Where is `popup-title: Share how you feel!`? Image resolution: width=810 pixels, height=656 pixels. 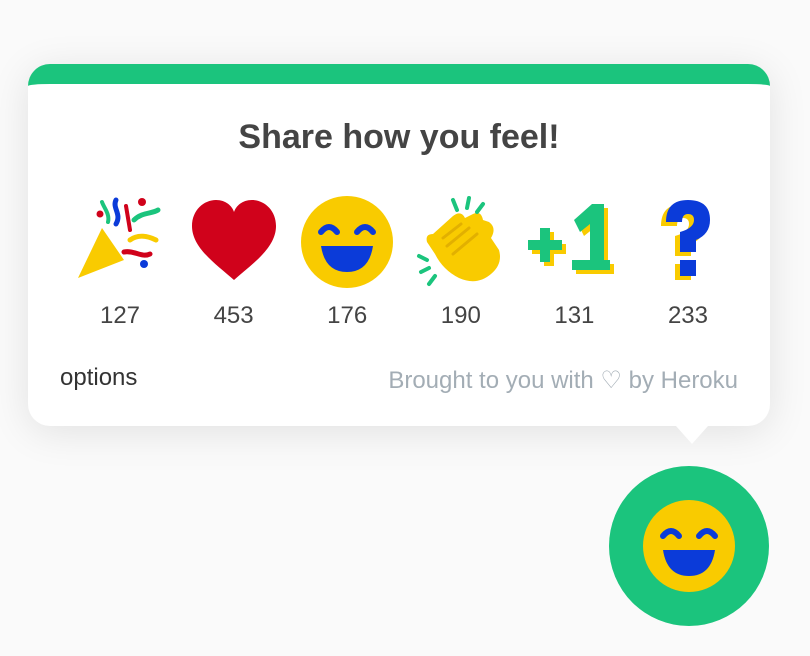
popup-title: Share how you feel! is located at coordinates (399, 137).